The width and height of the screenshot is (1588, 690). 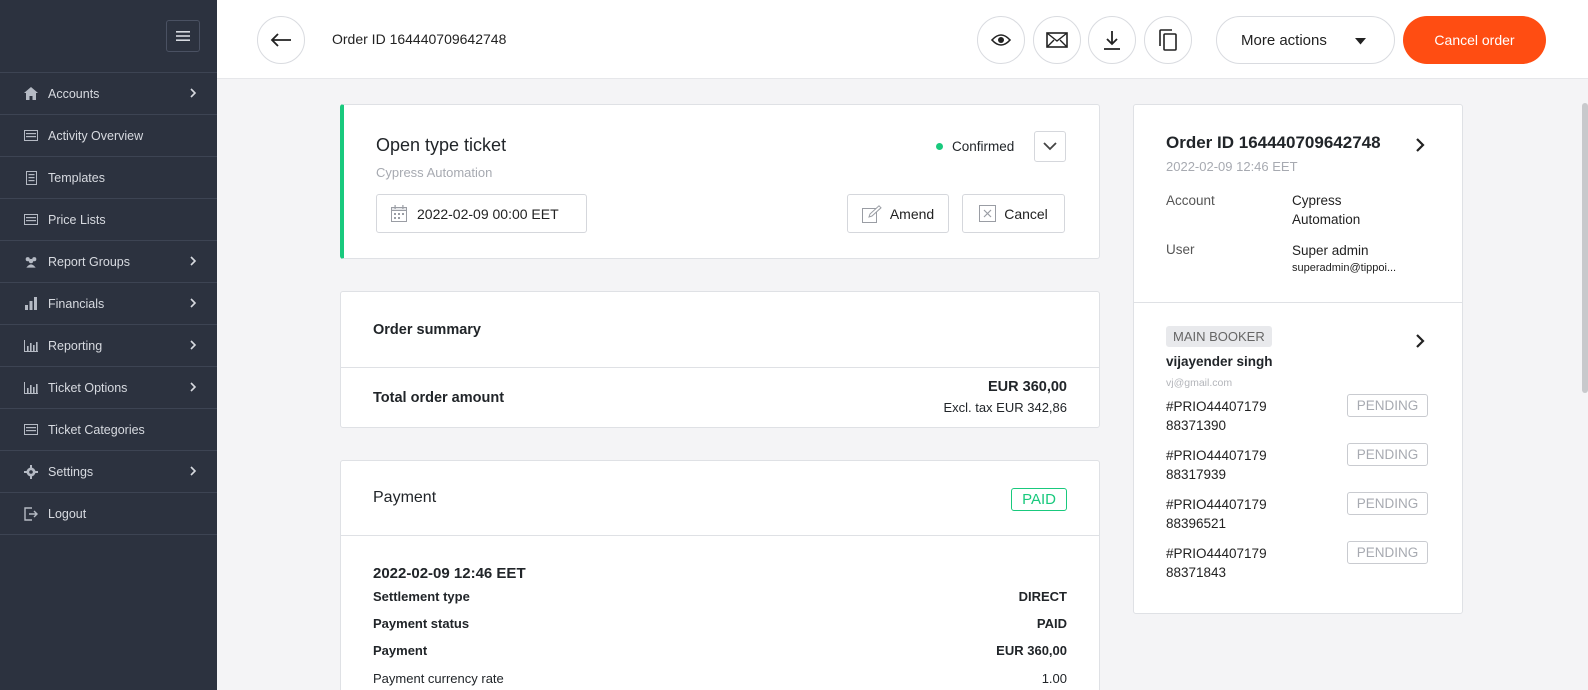 I want to click on order-summary-heading: Order summary, so click(x=720, y=330).